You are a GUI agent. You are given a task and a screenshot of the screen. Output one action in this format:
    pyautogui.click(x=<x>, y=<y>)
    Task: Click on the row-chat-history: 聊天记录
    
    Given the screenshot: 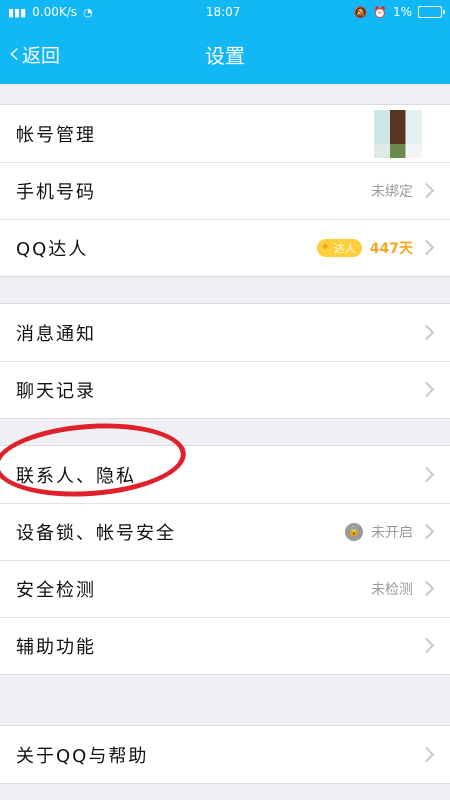 What is the action you would take?
    pyautogui.click(x=225, y=389)
    